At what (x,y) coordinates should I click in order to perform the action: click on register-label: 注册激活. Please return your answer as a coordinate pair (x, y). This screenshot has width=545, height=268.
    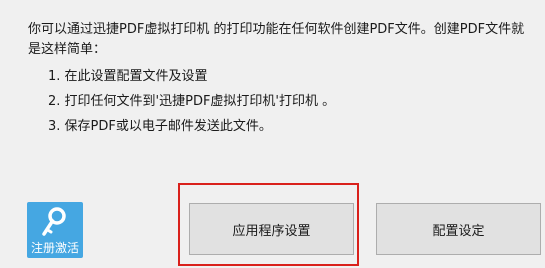
    Looking at the image, I should click on (54, 248).